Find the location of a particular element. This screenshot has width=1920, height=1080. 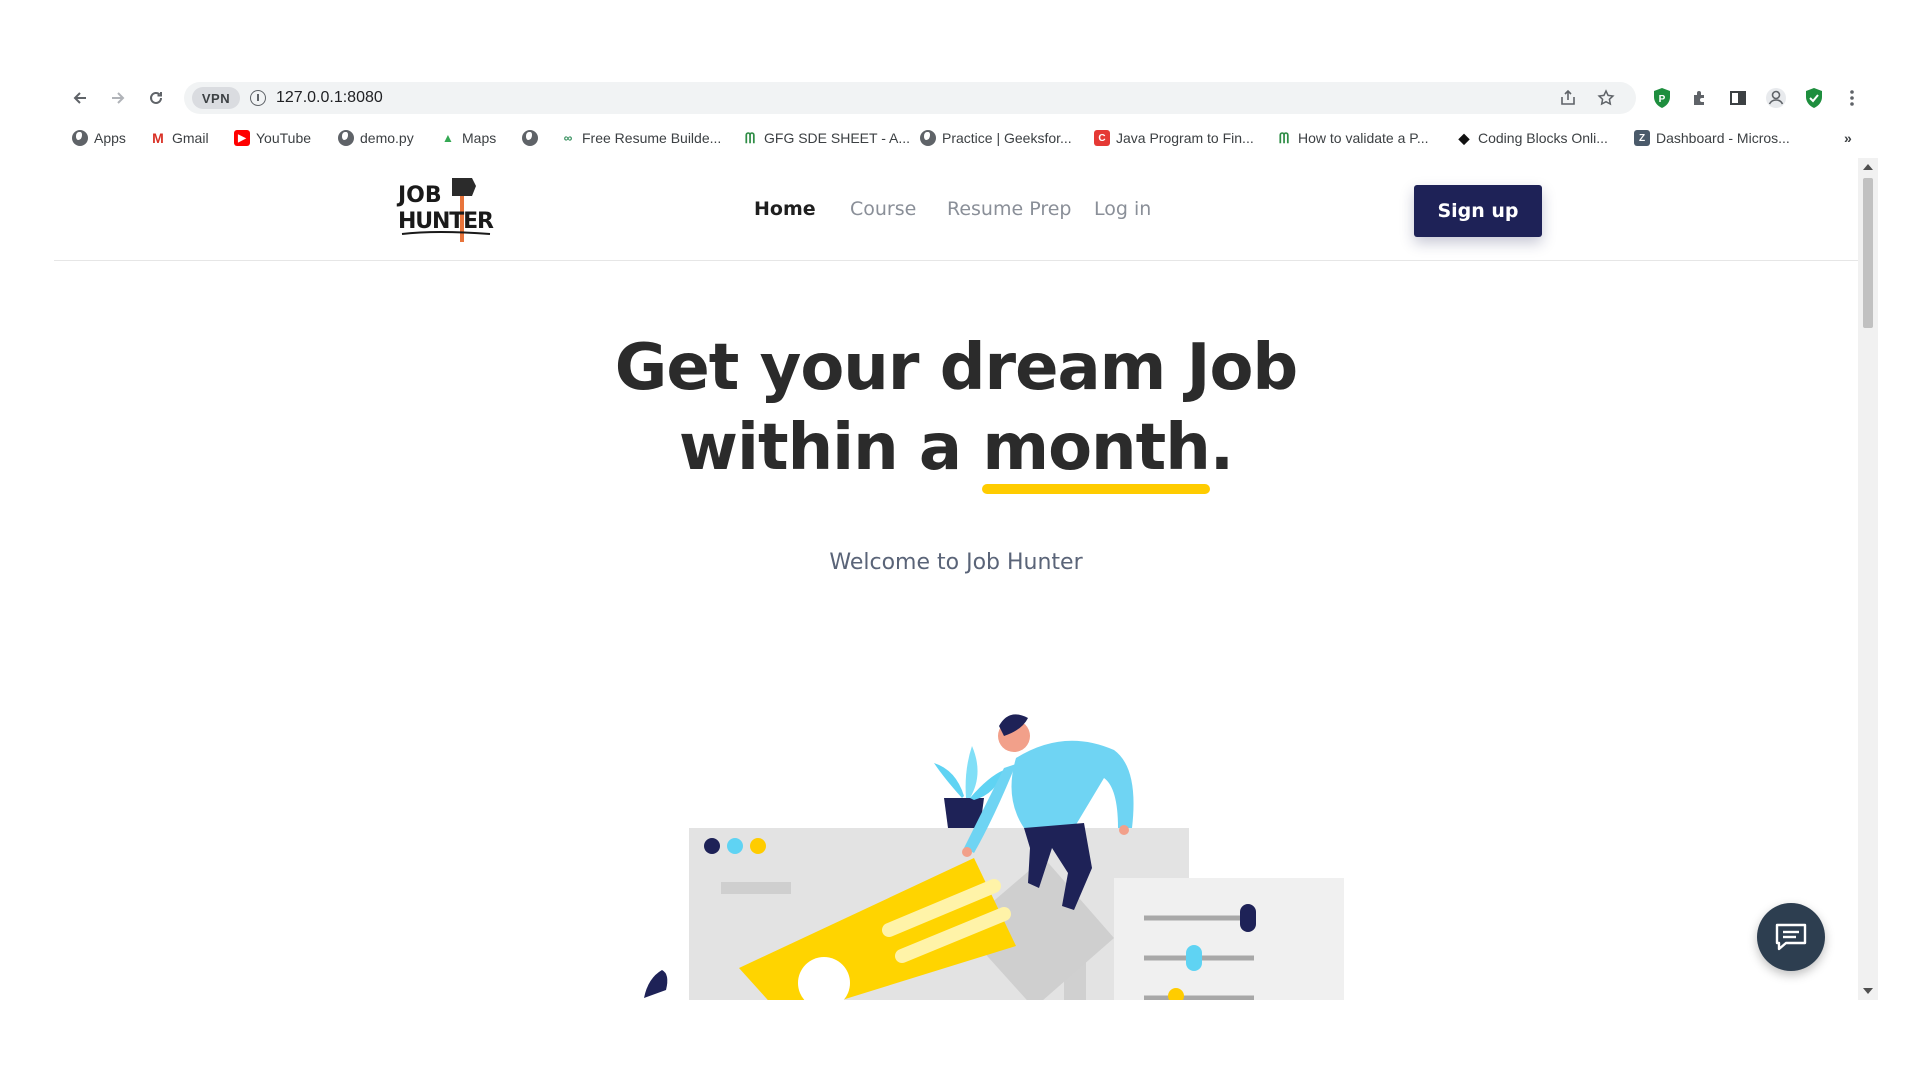

nav-login: Log in is located at coordinates (1122, 209).